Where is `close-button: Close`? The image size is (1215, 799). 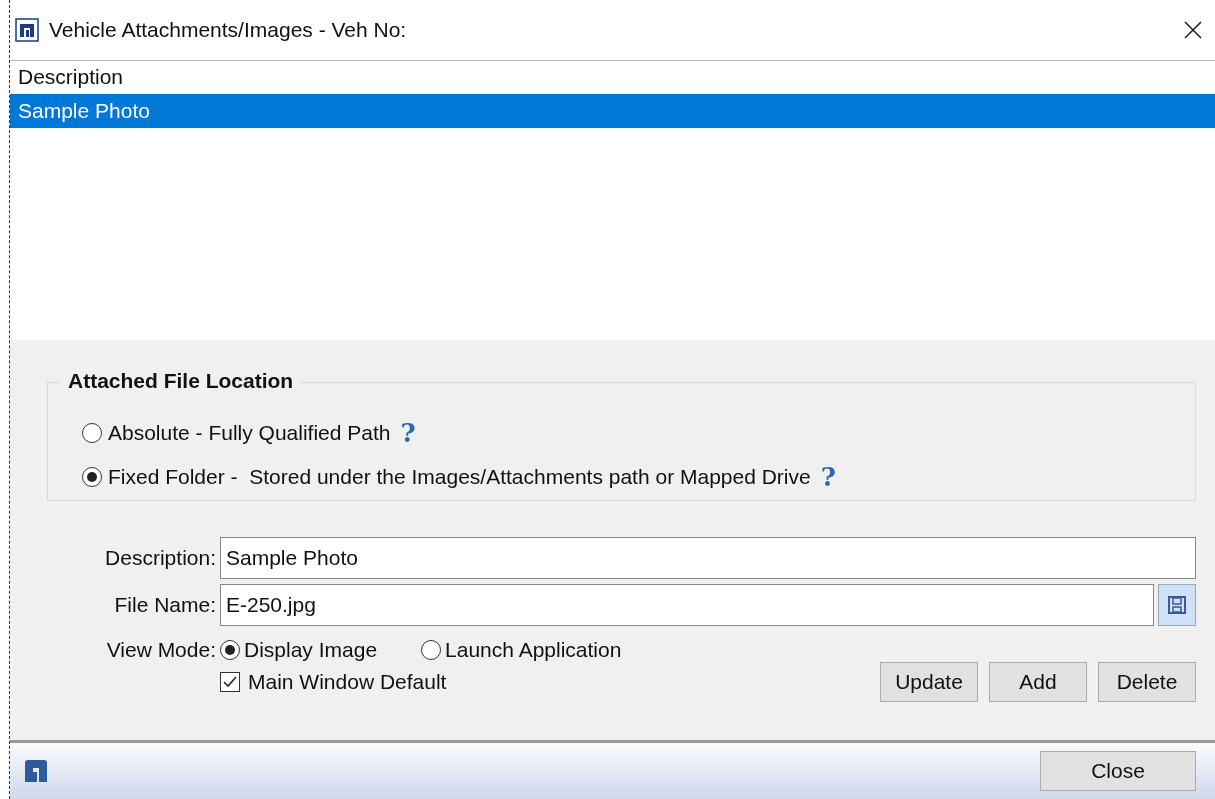 close-button: Close is located at coordinates (1118, 771).